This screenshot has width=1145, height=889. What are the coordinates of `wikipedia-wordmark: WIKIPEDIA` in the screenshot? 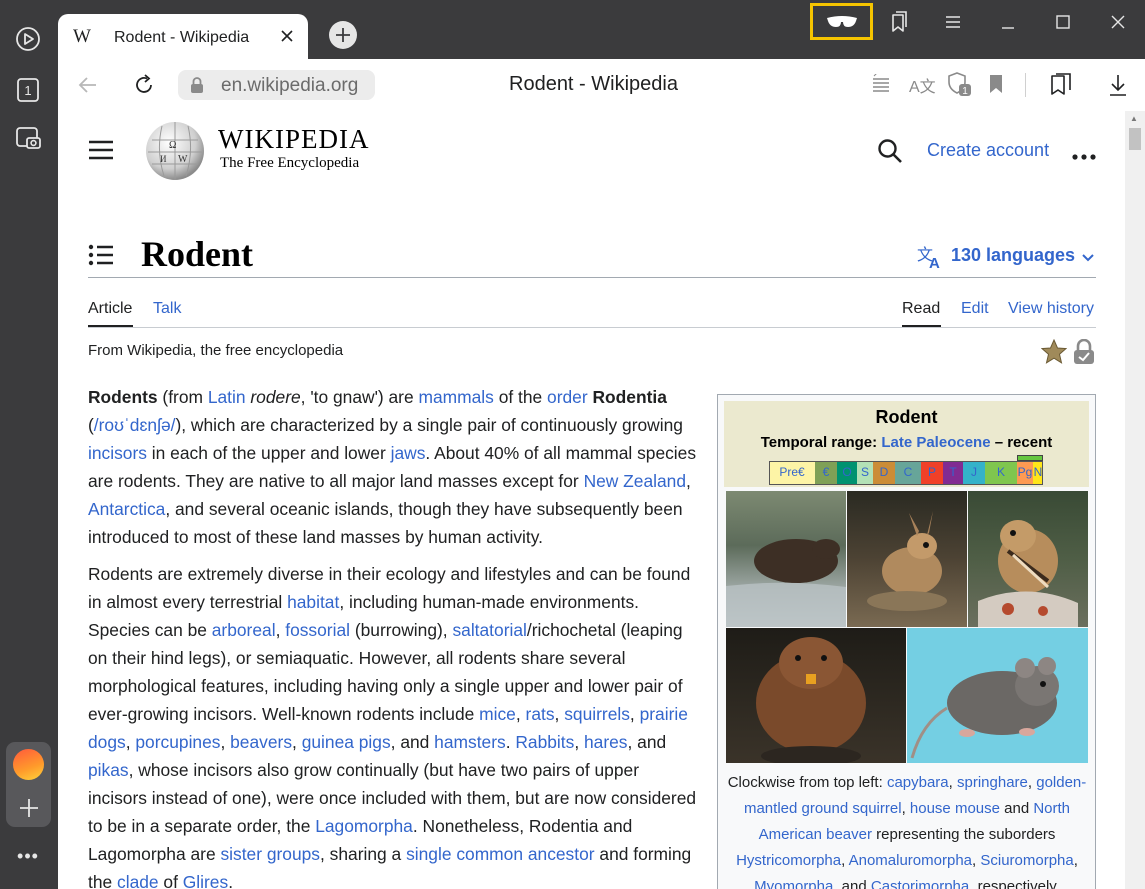 It's located at (293, 139).